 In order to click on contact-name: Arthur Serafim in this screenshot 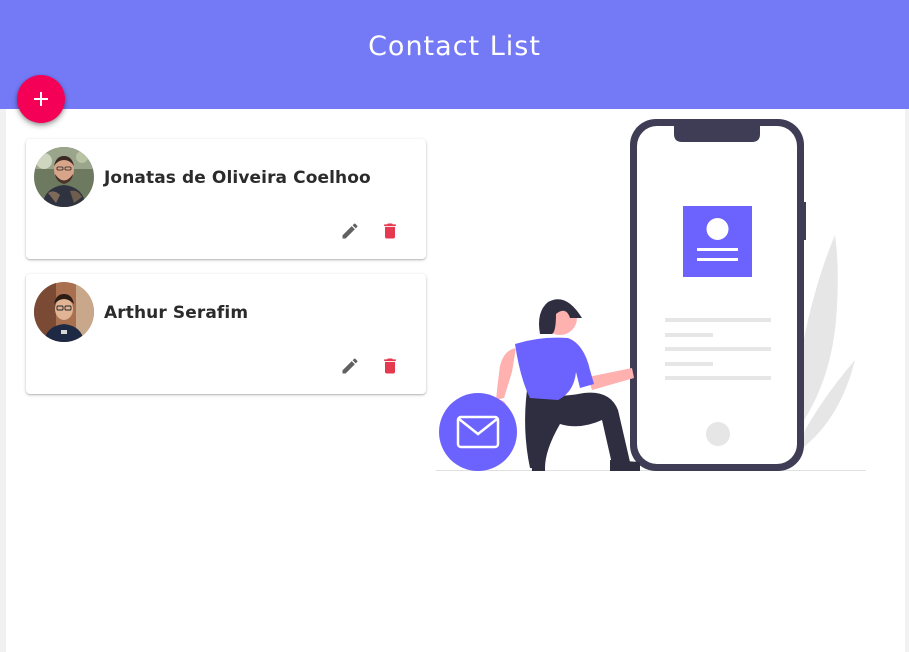, I will do `click(176, 313)`.